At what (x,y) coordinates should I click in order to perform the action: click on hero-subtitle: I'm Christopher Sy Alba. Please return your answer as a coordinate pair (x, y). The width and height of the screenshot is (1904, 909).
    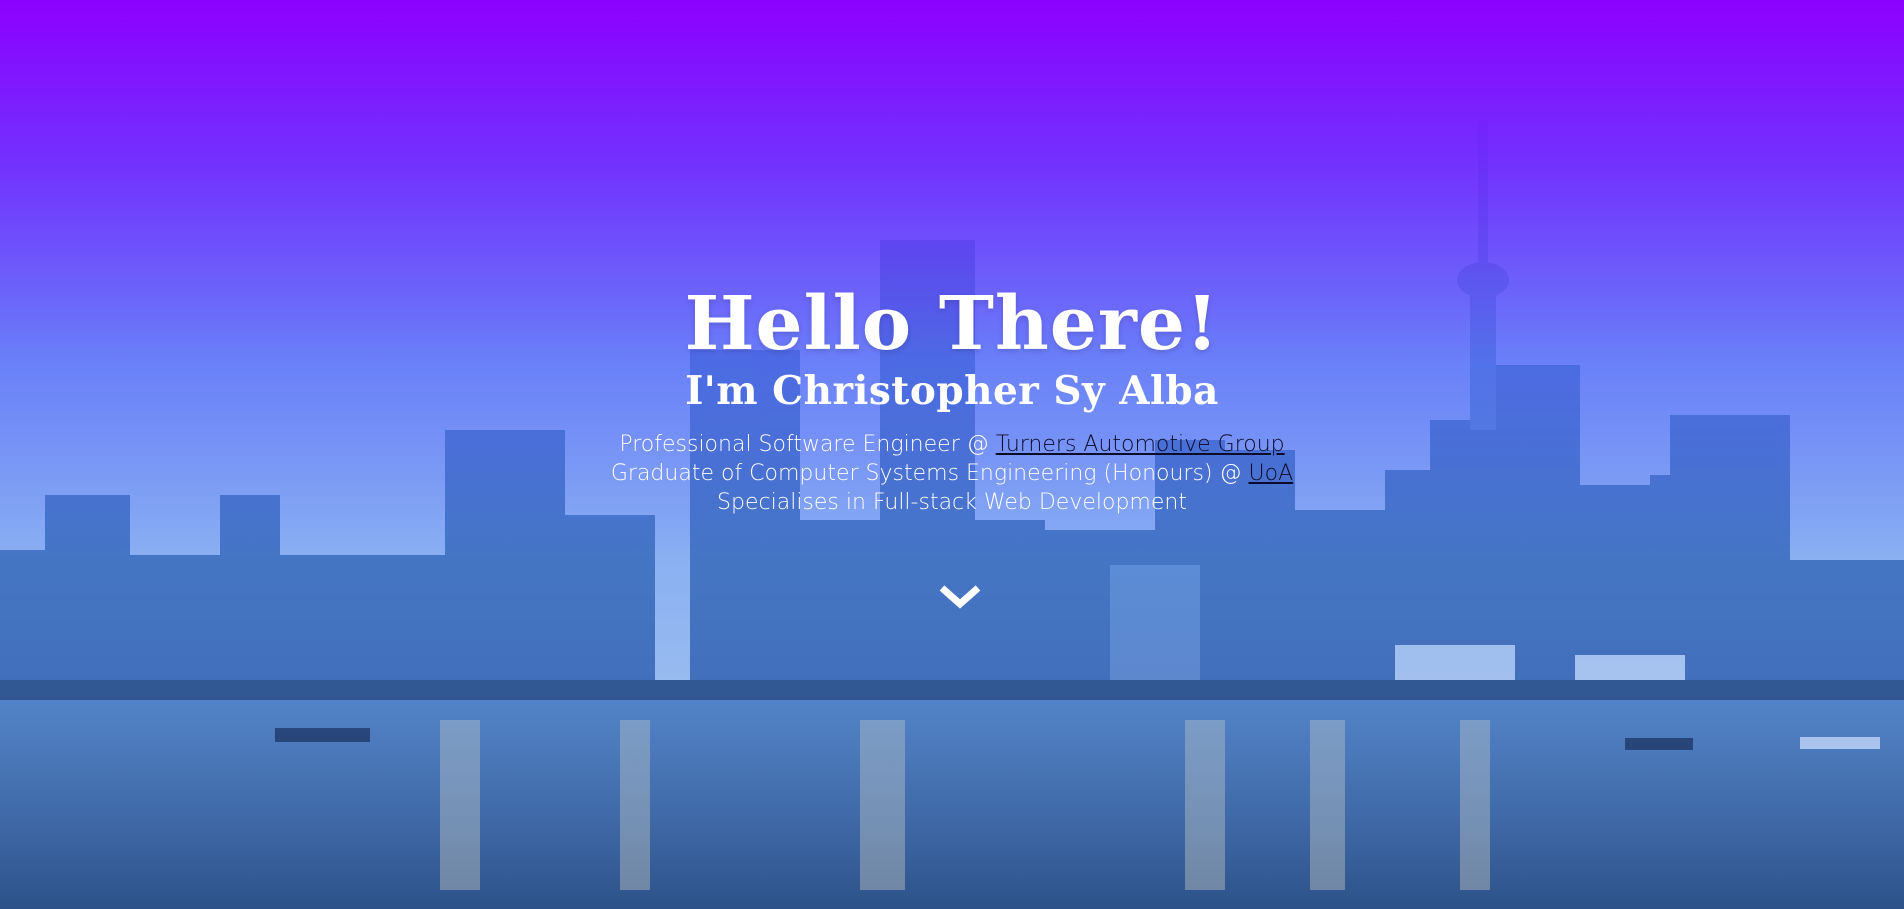
    Looking at the image, I should click on (952, 391).